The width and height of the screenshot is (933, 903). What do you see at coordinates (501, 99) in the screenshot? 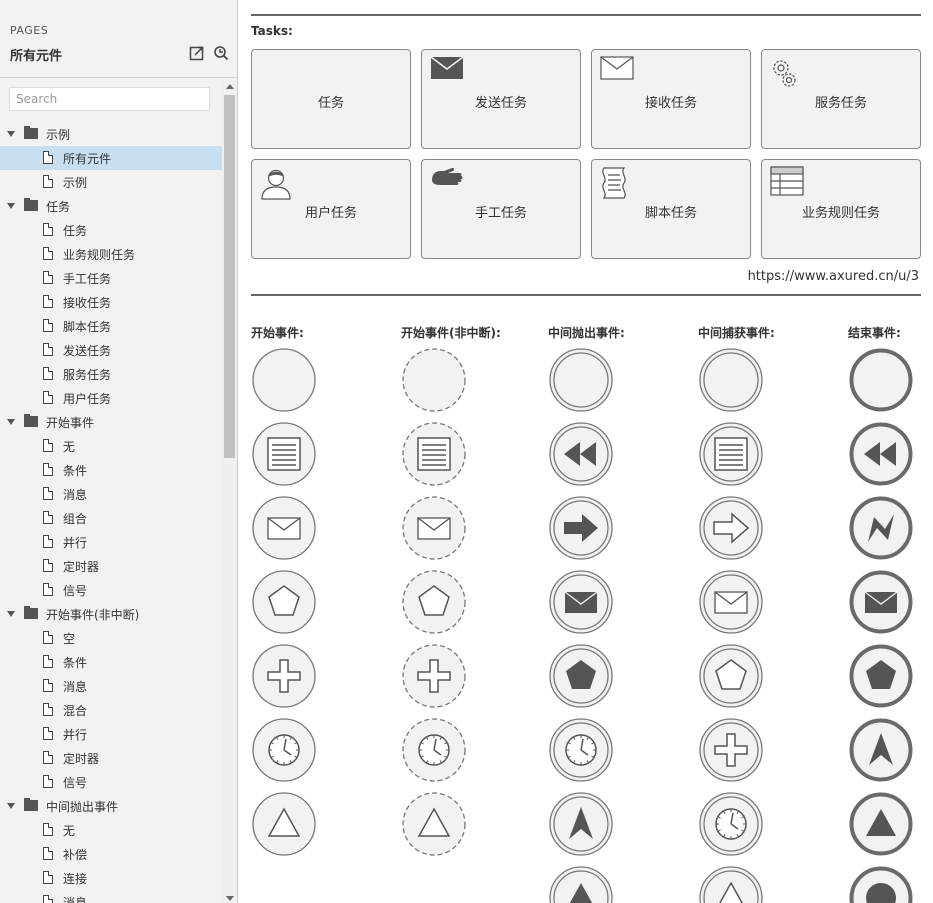
I see `task-send: 发送任务` at bounding box center [501, 99].